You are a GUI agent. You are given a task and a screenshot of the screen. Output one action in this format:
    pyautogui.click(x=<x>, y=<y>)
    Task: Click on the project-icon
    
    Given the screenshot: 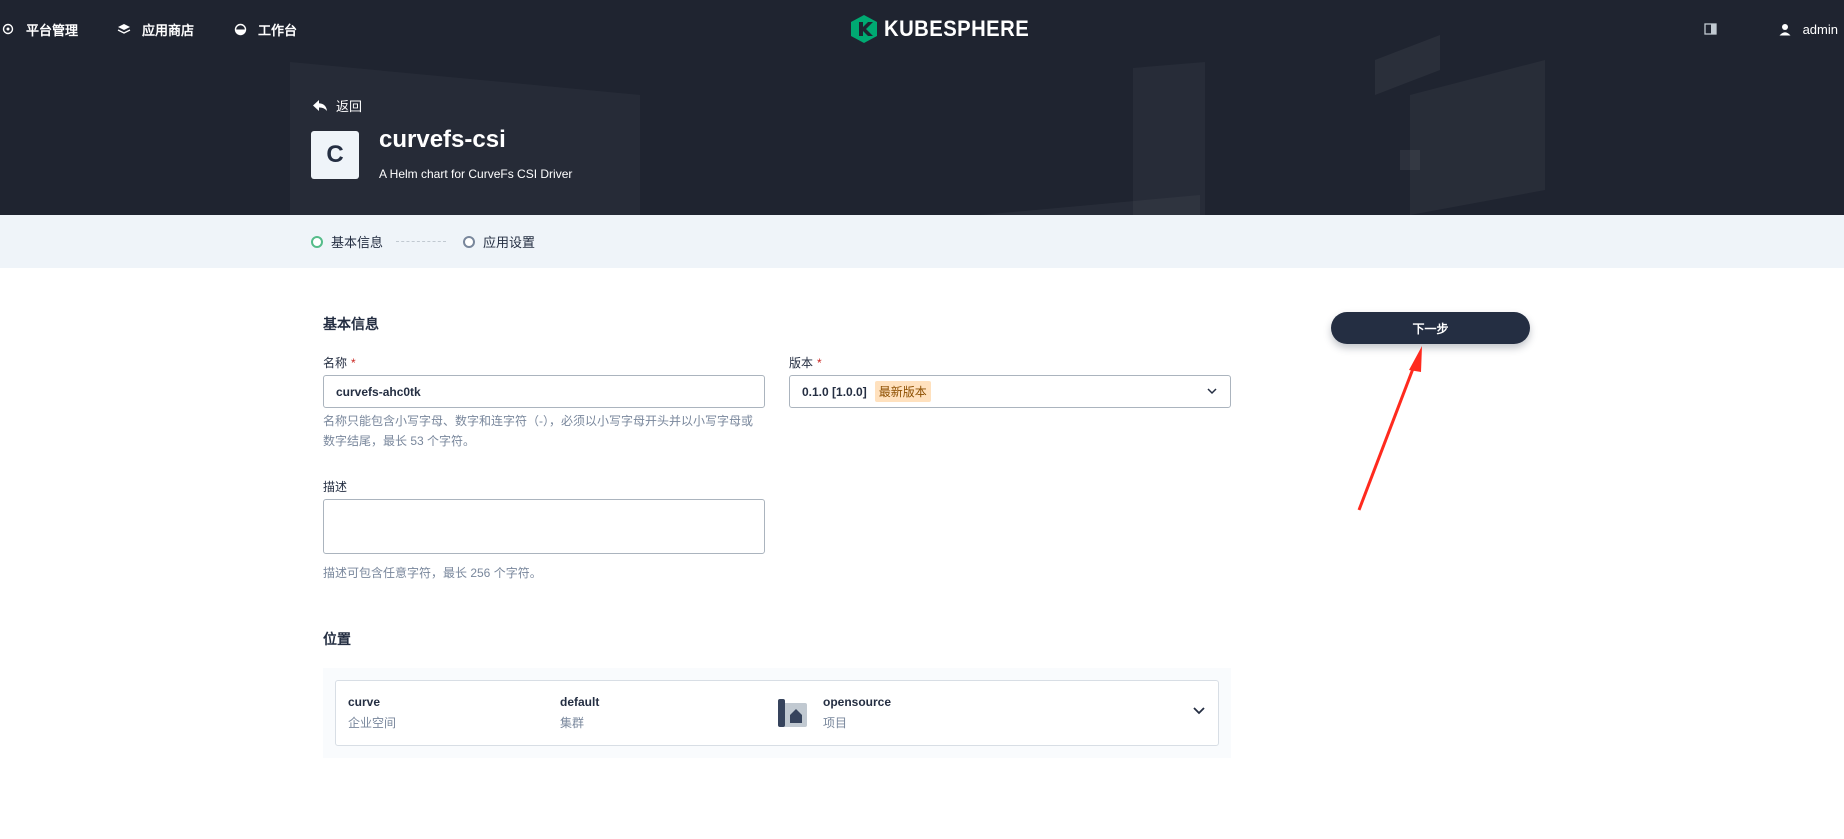 What is the action you would take?
    pyautogui.click(x=793, y=715)
    